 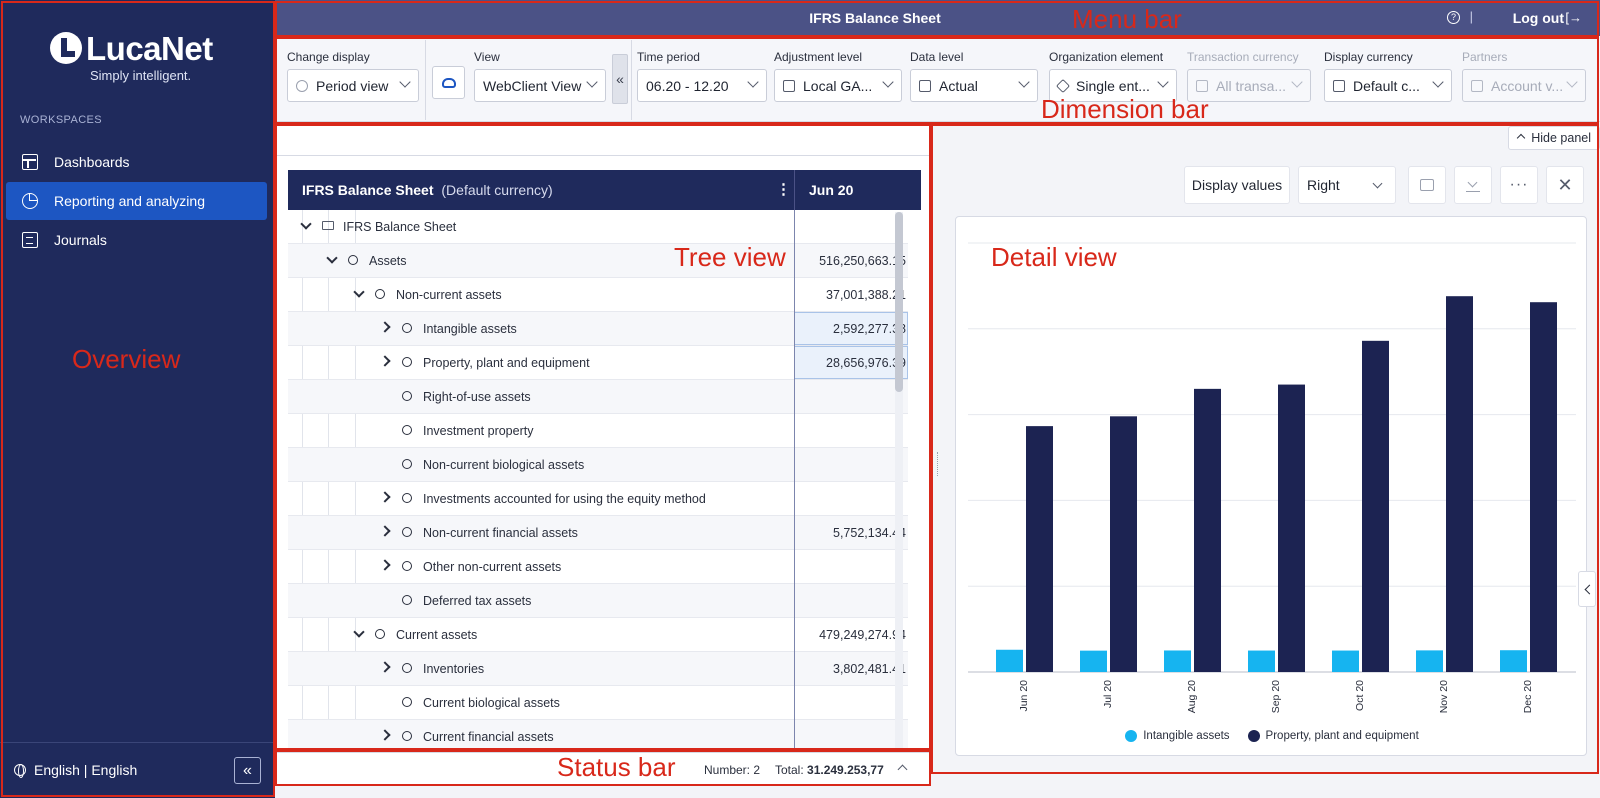 I want to click on logo-tagline: Simply intelligent., so click(x=141, y=75).